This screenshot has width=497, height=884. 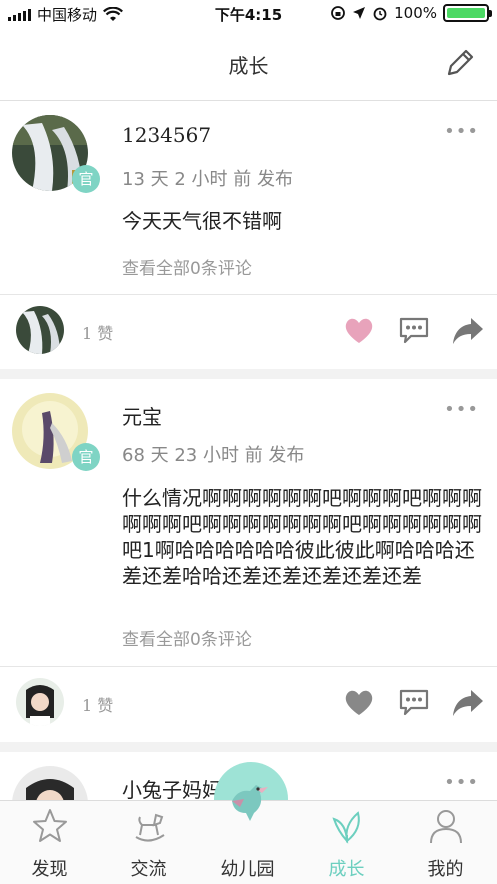 What do you see at coordinates (345, 827) in the screenshot?
I see `leaf-icon` at bounding box center [345, 827].